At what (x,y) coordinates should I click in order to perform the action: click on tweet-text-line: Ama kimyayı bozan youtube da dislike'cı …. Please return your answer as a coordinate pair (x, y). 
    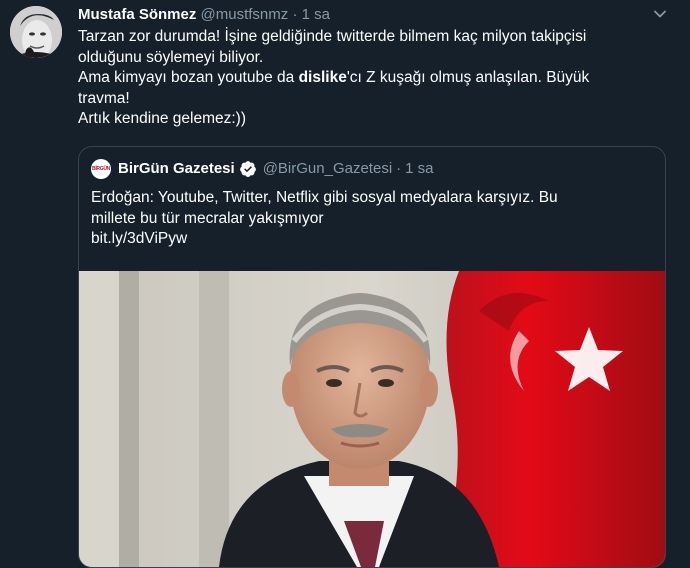
    Looking at the image, I should click on (368, 78).